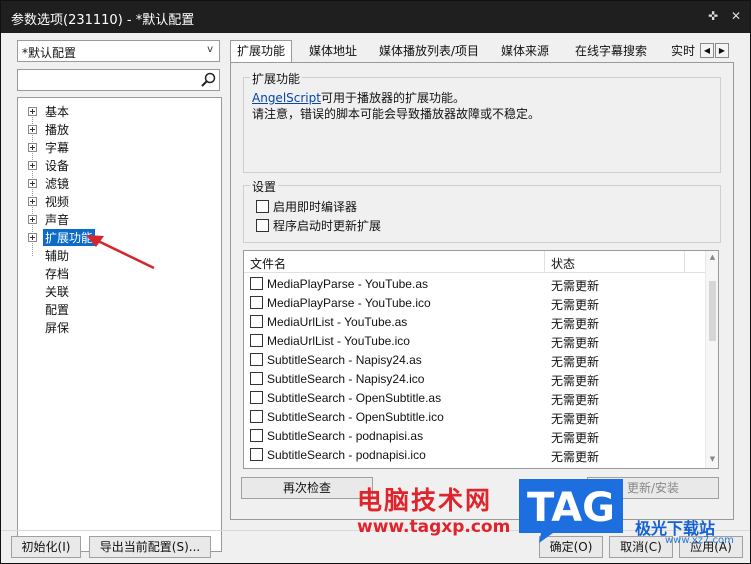  I want to click on update-on-start-checkbox, so click(262, 225).